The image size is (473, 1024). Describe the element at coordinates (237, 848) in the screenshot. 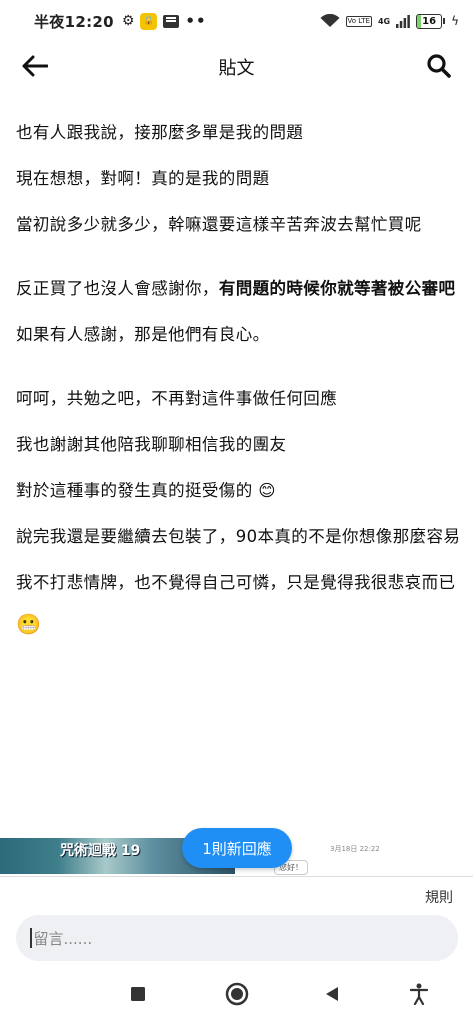

I see `new-reply-button: 1則新回應` at that location.